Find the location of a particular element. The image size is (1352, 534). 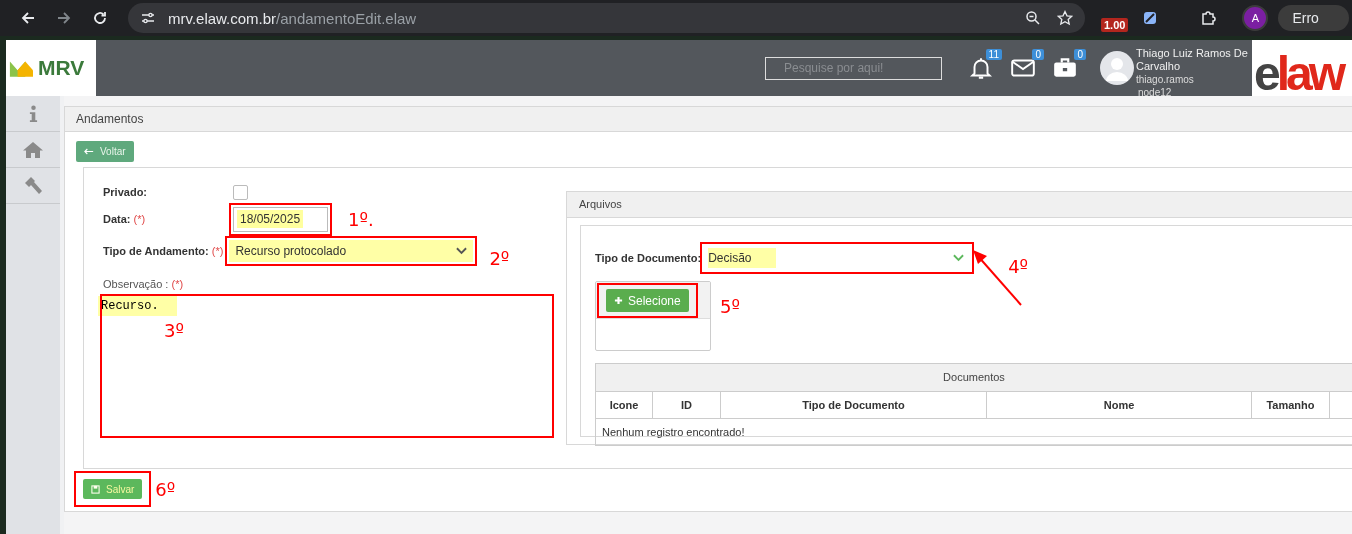

home-icon is located at coordinates (33, 149).